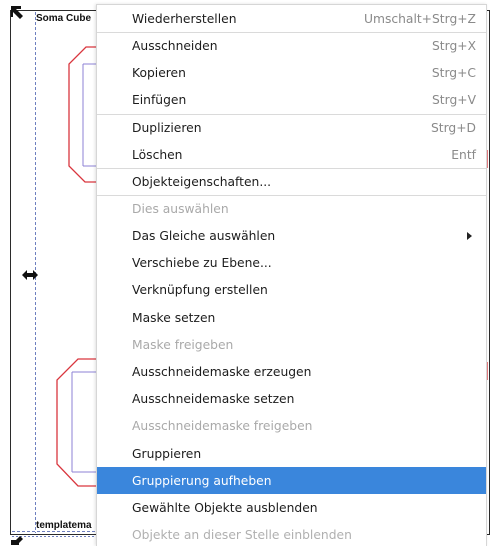  Describe the element at coordinates (291, 399) in the screenshot. I see `menu-item-set-clip: Ausschneidemaske setzen` at that location.